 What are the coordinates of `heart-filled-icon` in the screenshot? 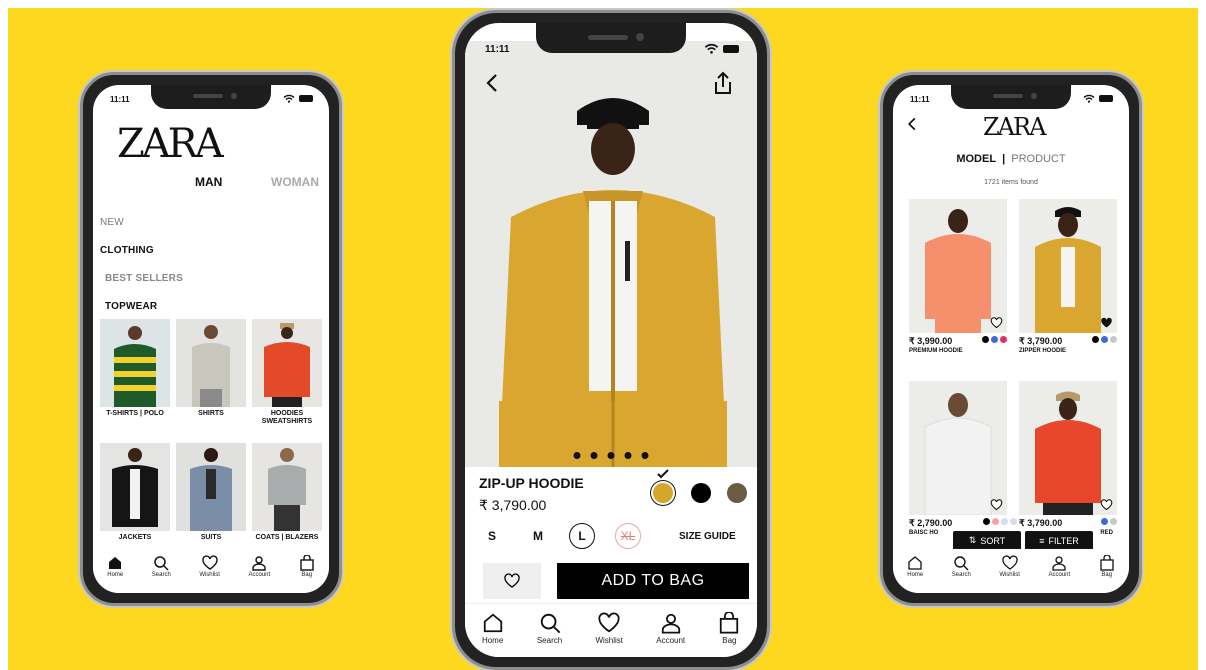 It's located at (1106, 323).